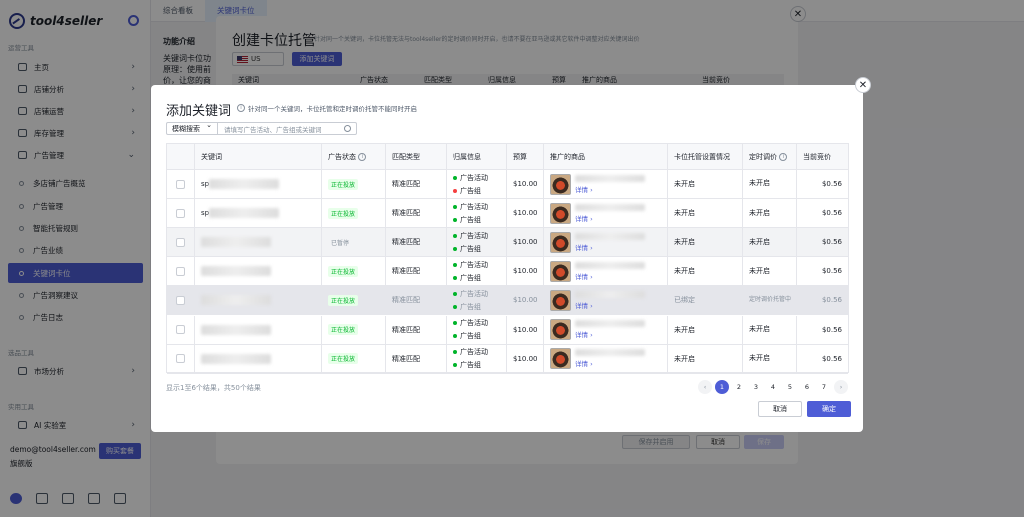  Describe the element at coordinates (192, 128) in the screenshot. I see `search-mode-select: 模糊搜索` at that location.